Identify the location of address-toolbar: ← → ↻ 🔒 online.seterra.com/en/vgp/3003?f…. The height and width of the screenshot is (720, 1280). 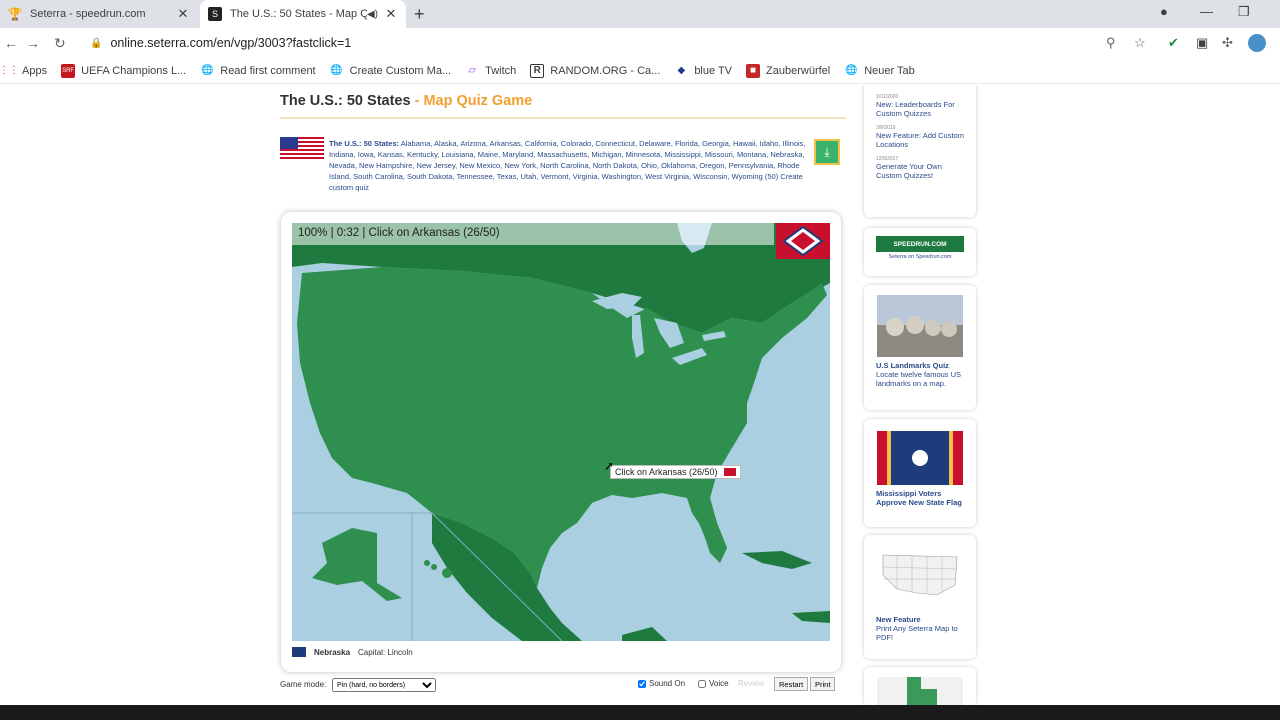
(640, 43).